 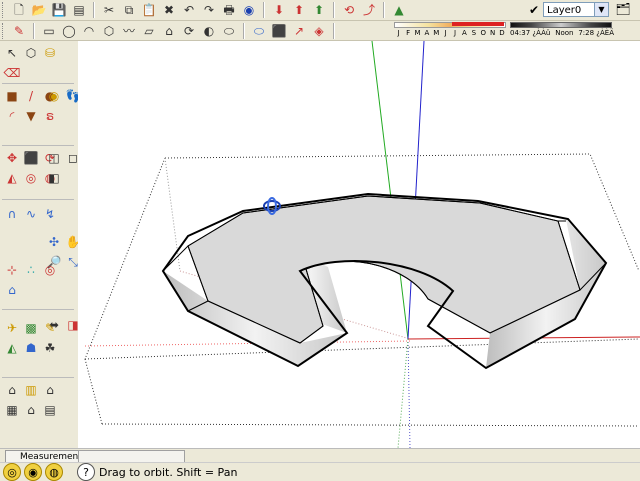 What do you see at coordinates (12, 290) in the screenshot?
I see `text-icon: ⌂` at bounding box center [12, 290].